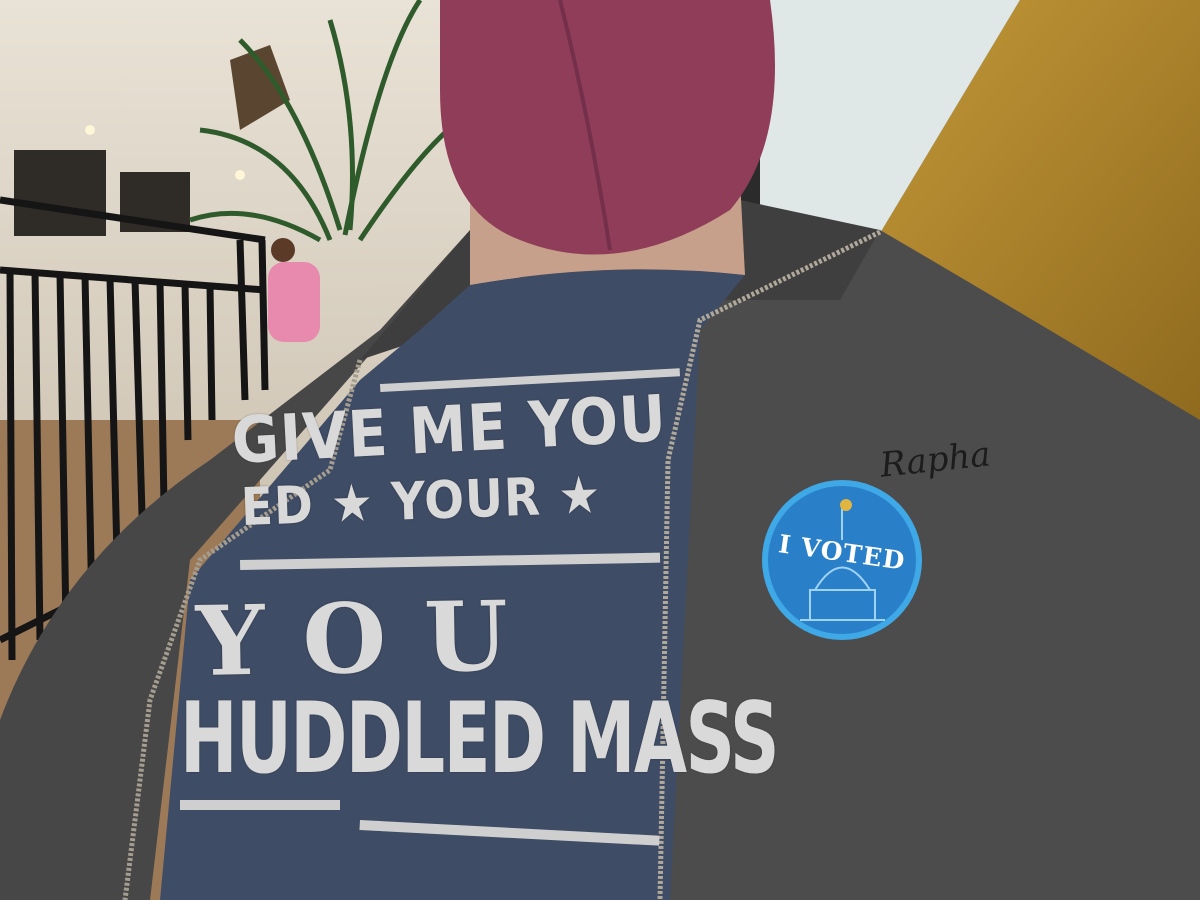 The image size is (1200, 900). I want to click on shirt-text-line-2: ED ★ YOUR ★, so click(421, 501).